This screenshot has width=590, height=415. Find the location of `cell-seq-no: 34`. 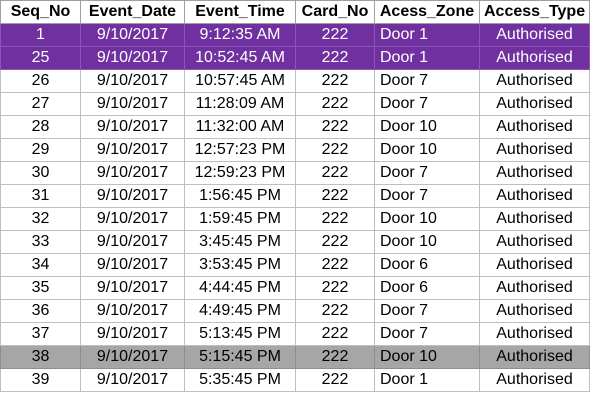

cell-seq-no: 34 is located at coordinates (40, 265).